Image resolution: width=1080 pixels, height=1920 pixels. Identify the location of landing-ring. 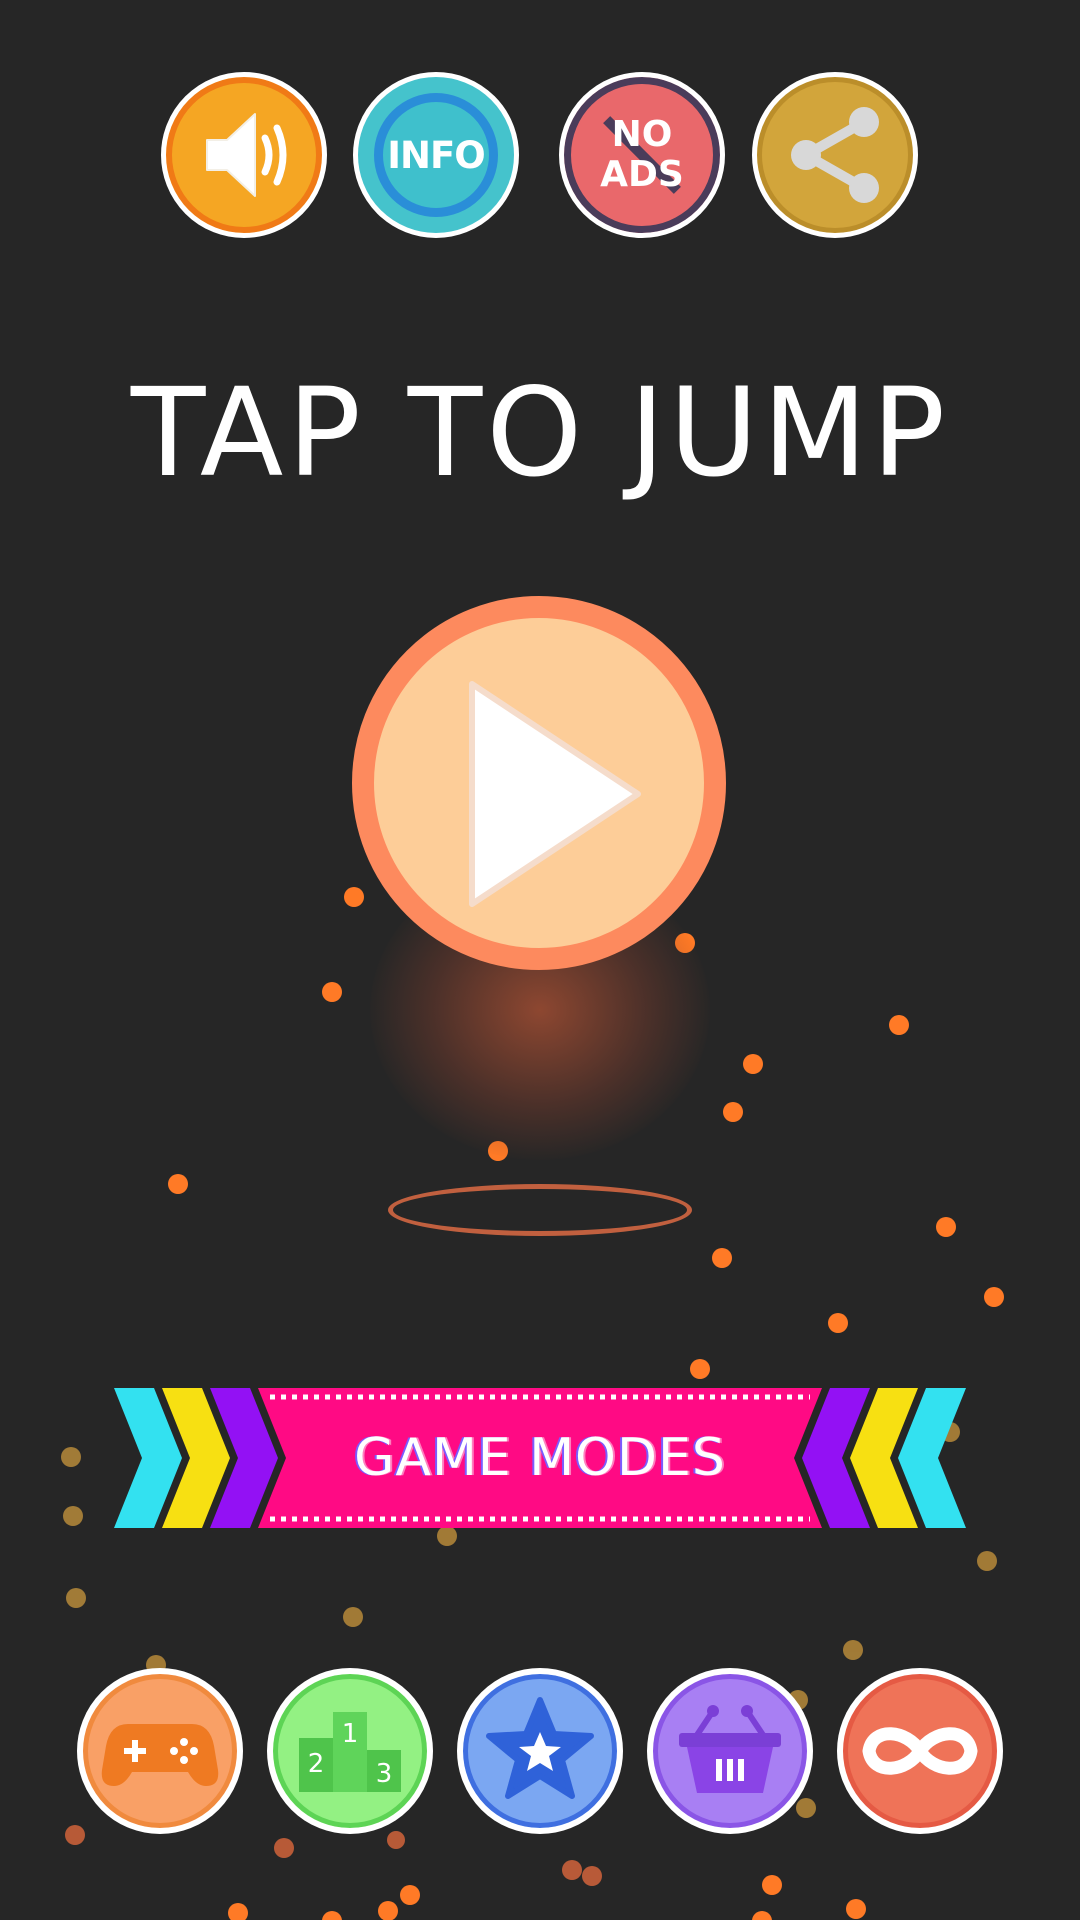
(540, 1210).